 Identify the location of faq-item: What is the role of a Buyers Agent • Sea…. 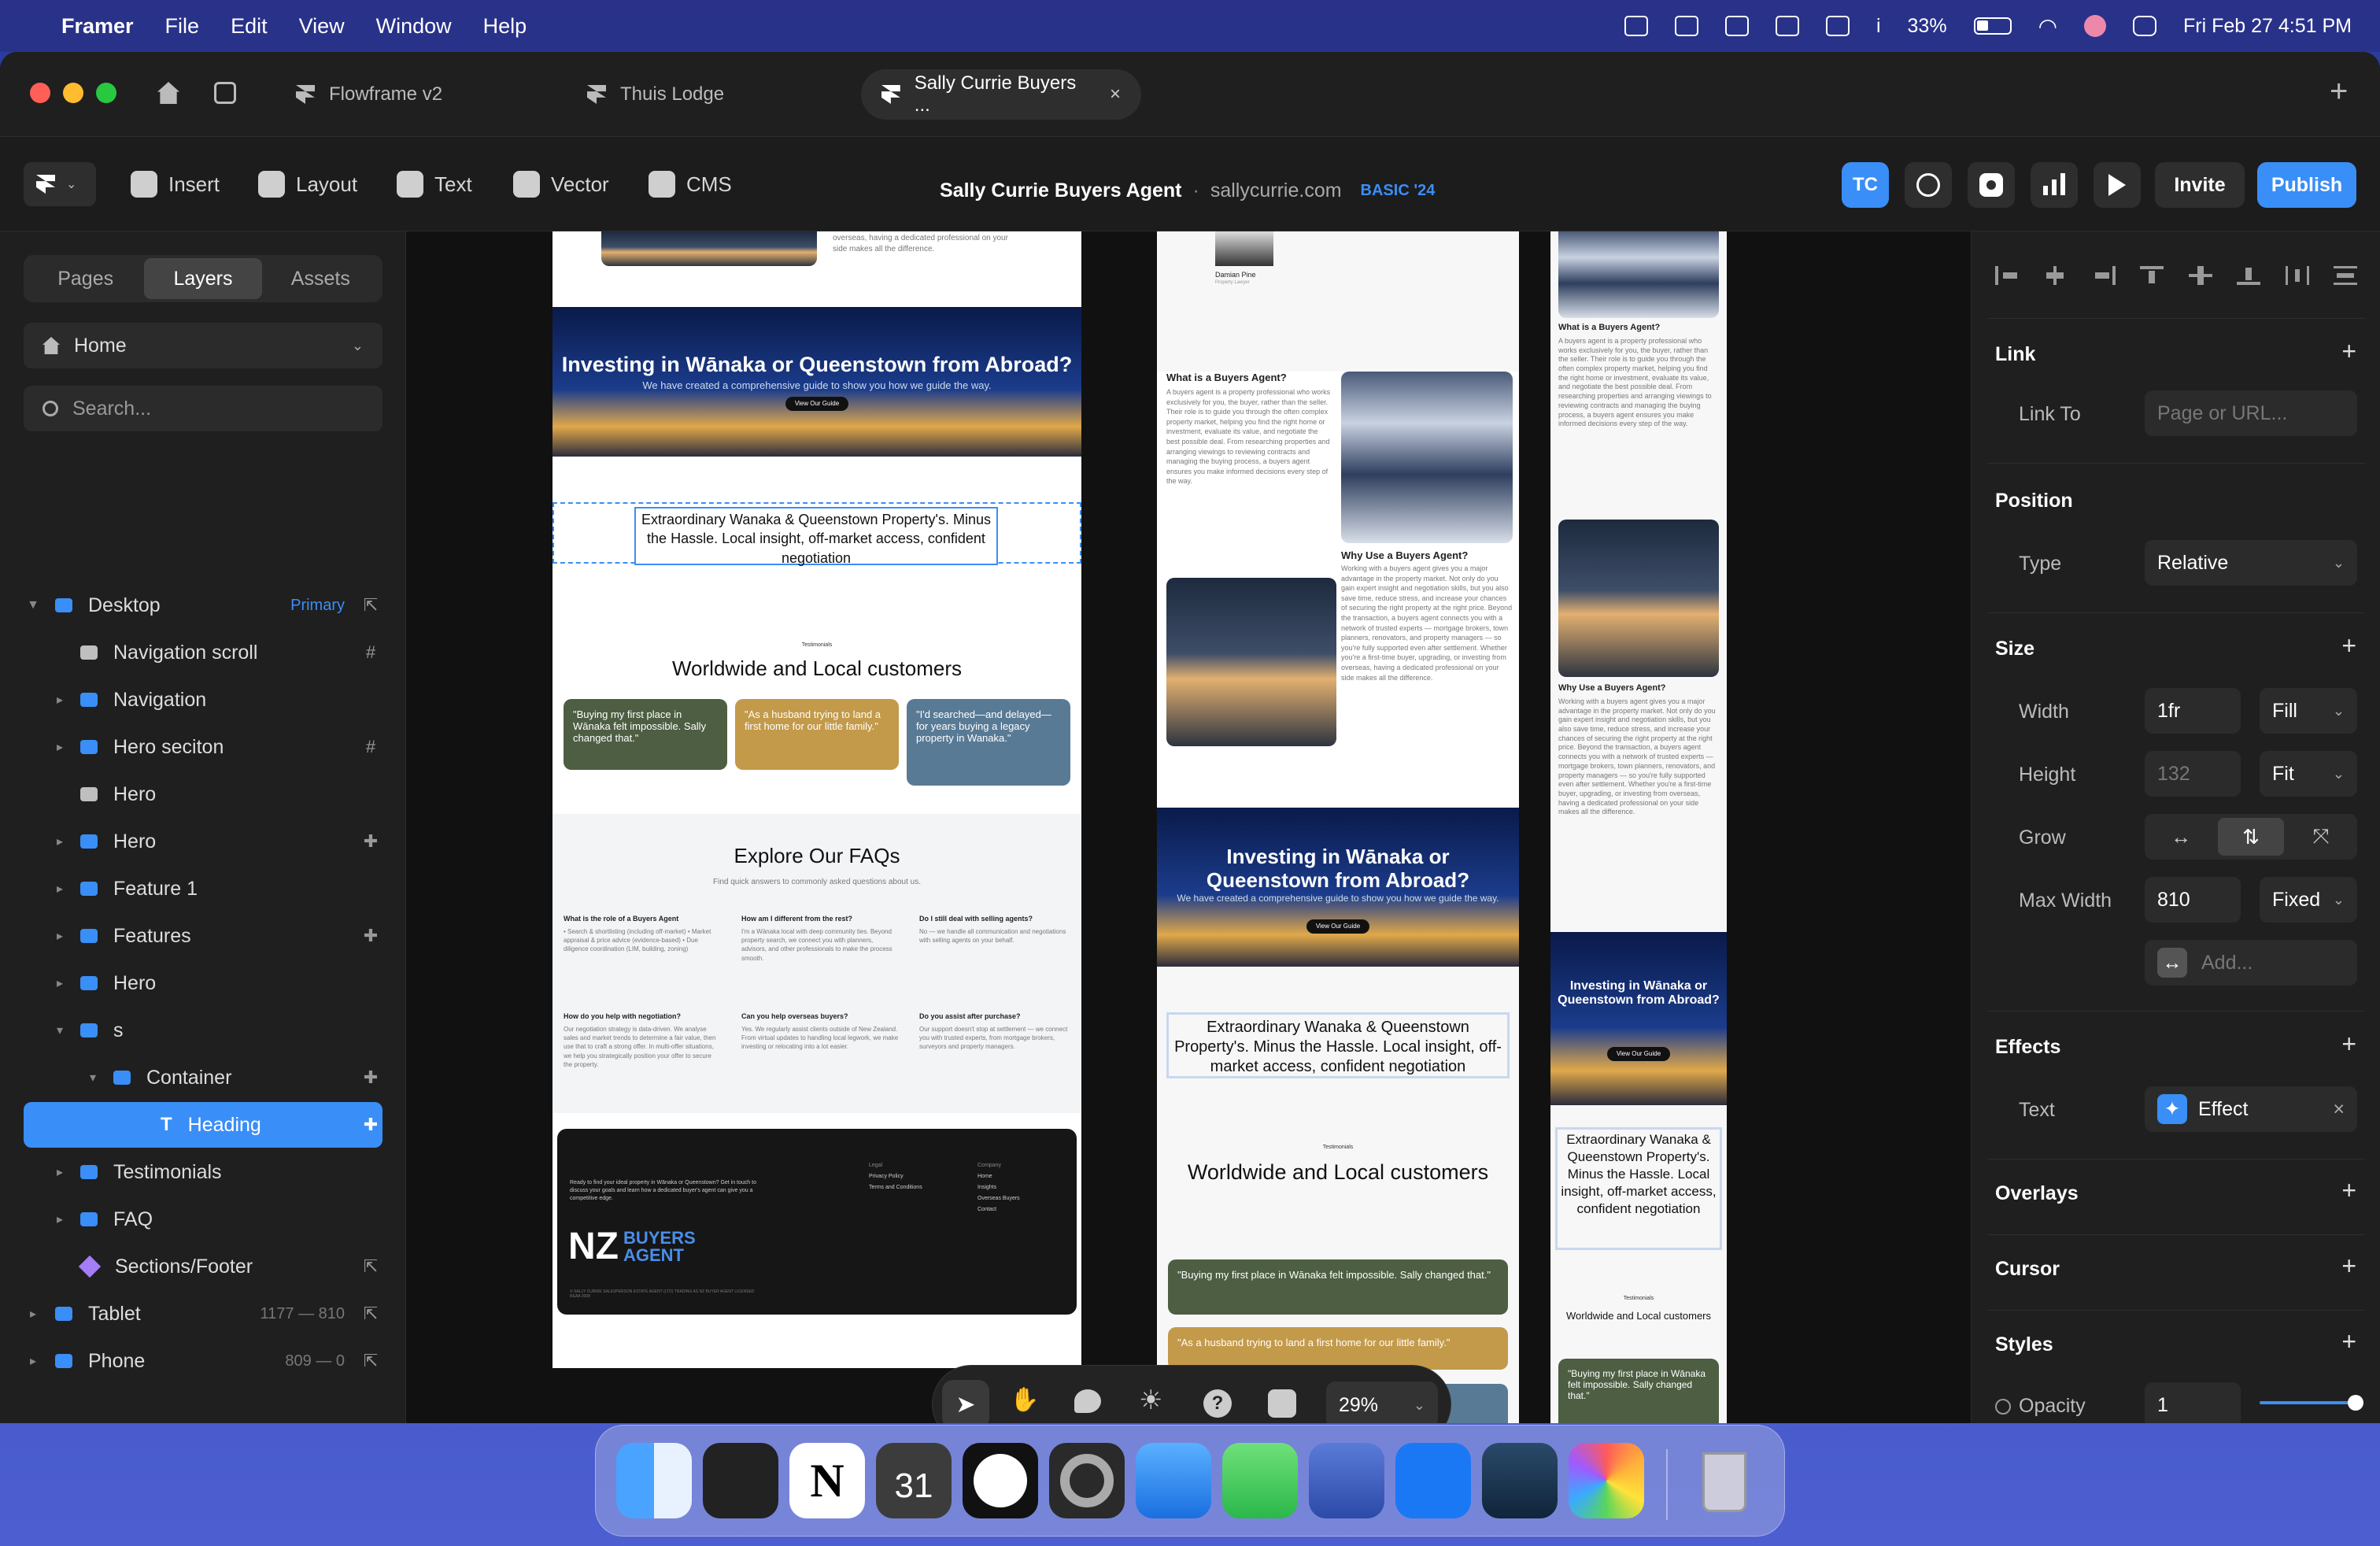
(642, 935).